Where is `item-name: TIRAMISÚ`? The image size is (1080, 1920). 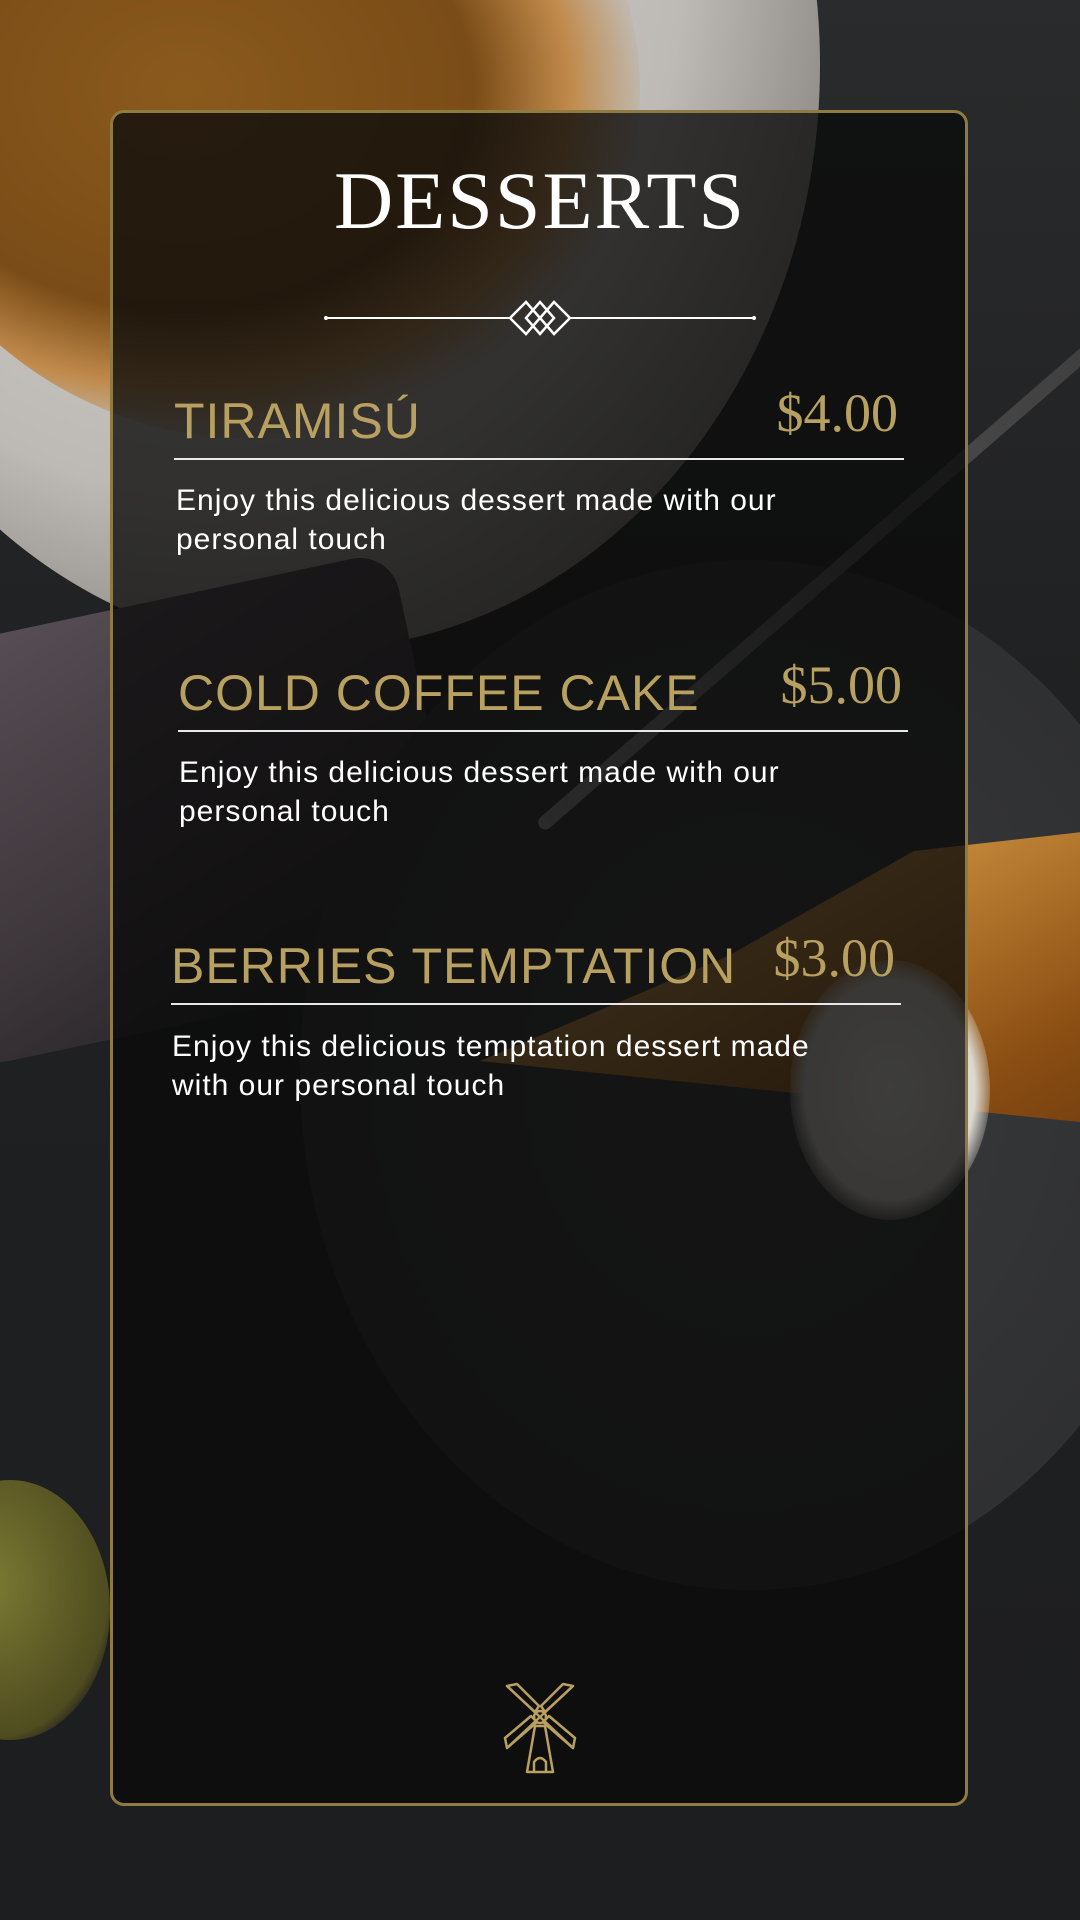 item-name: TIRAMISÚ is located at coordinates (297, 421).